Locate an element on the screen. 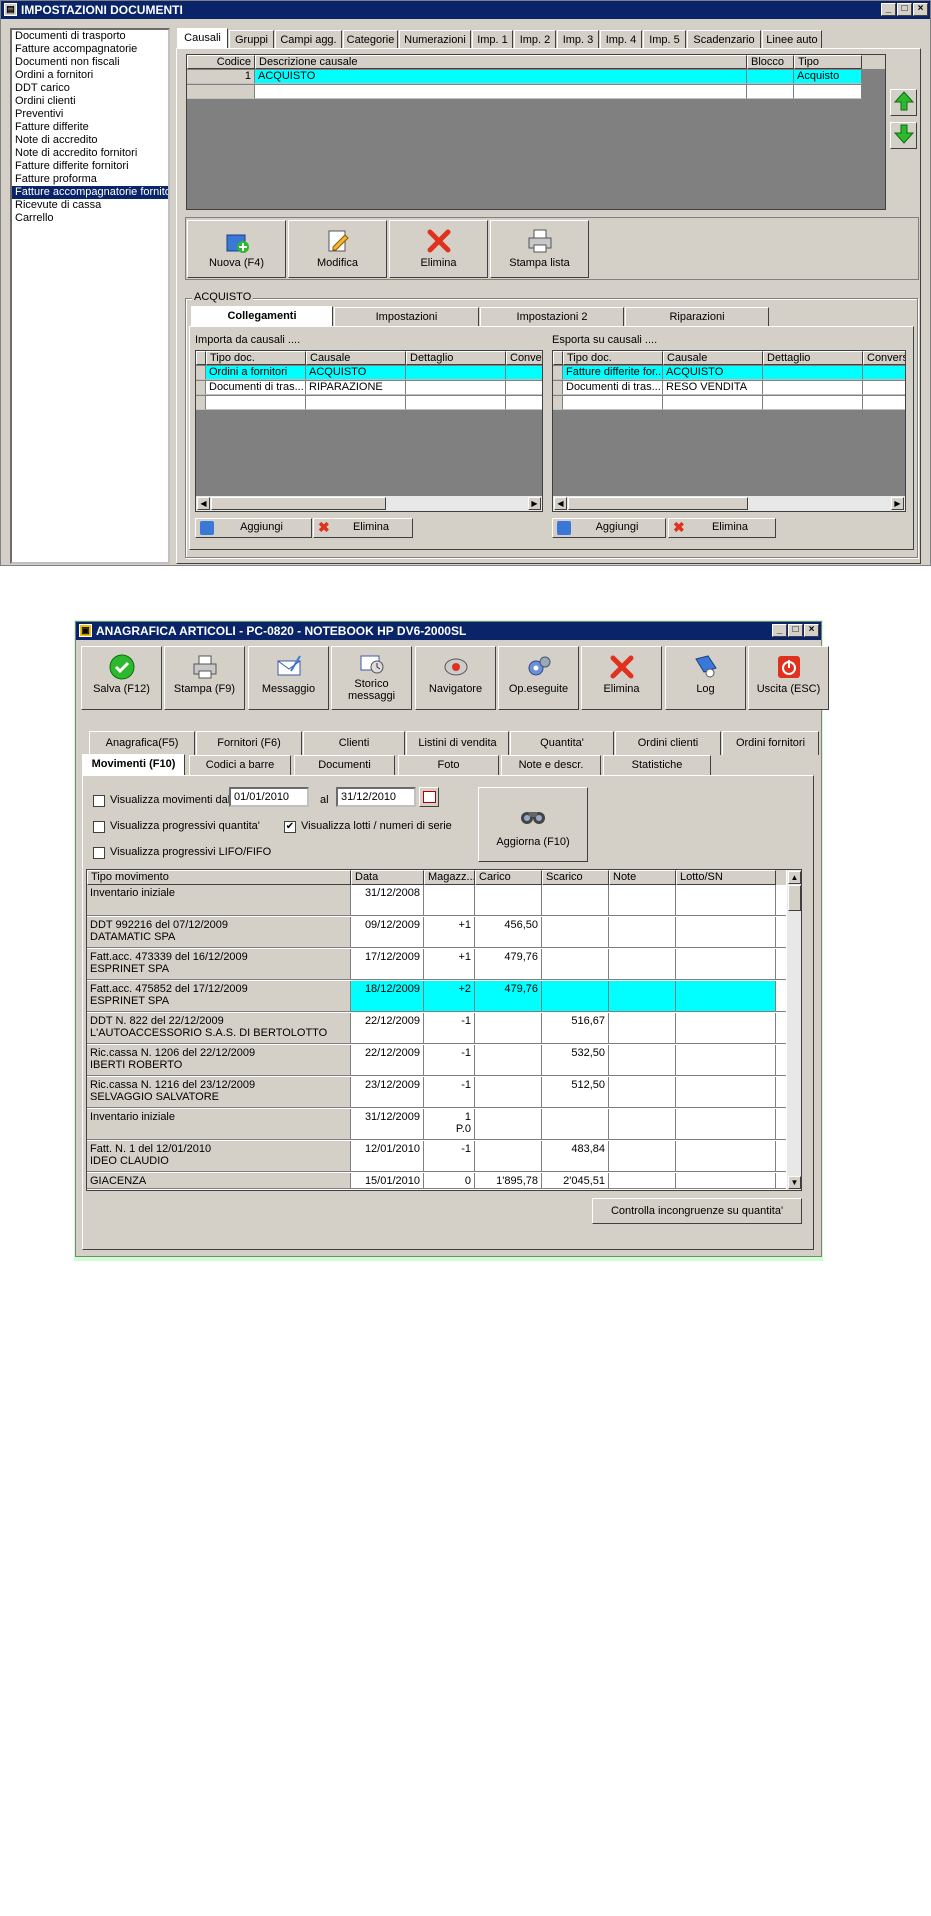 The image size is (931, 1916). col-header: Data is located at coordinates (387, 877).